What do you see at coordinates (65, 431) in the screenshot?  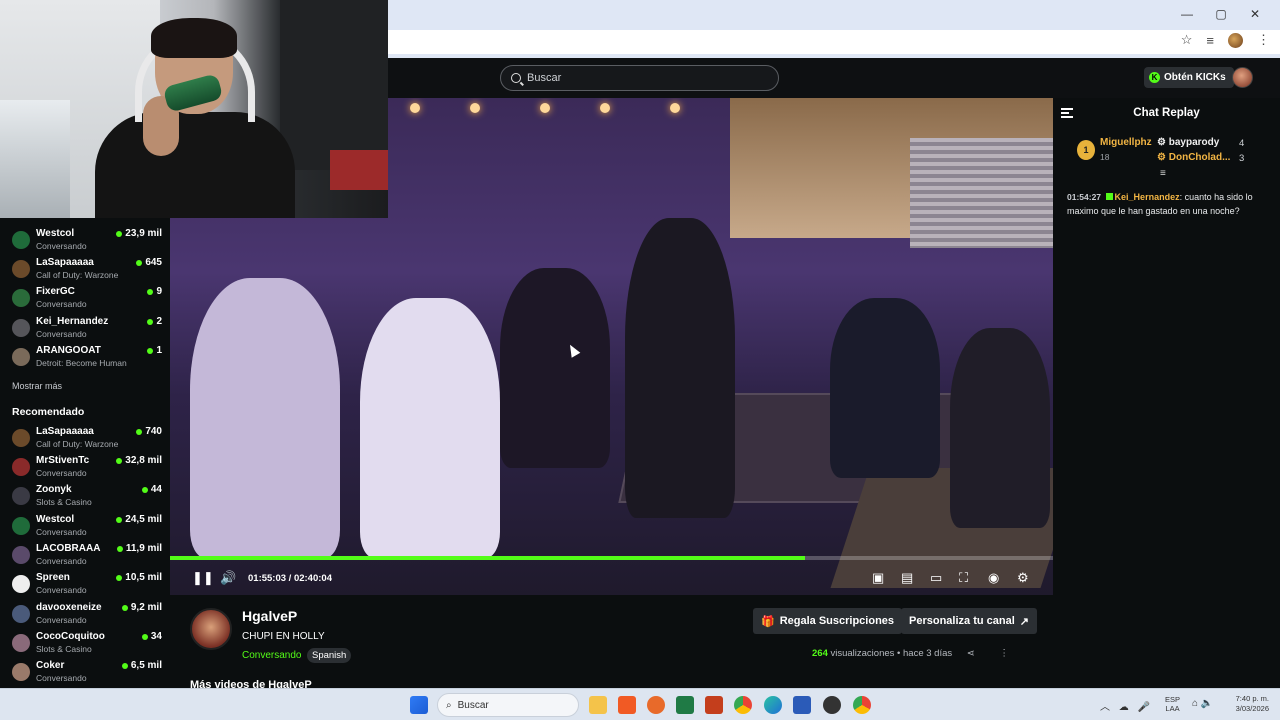 I see `channel-name: LaSapaaaaa` at bounding box center [65, 431].